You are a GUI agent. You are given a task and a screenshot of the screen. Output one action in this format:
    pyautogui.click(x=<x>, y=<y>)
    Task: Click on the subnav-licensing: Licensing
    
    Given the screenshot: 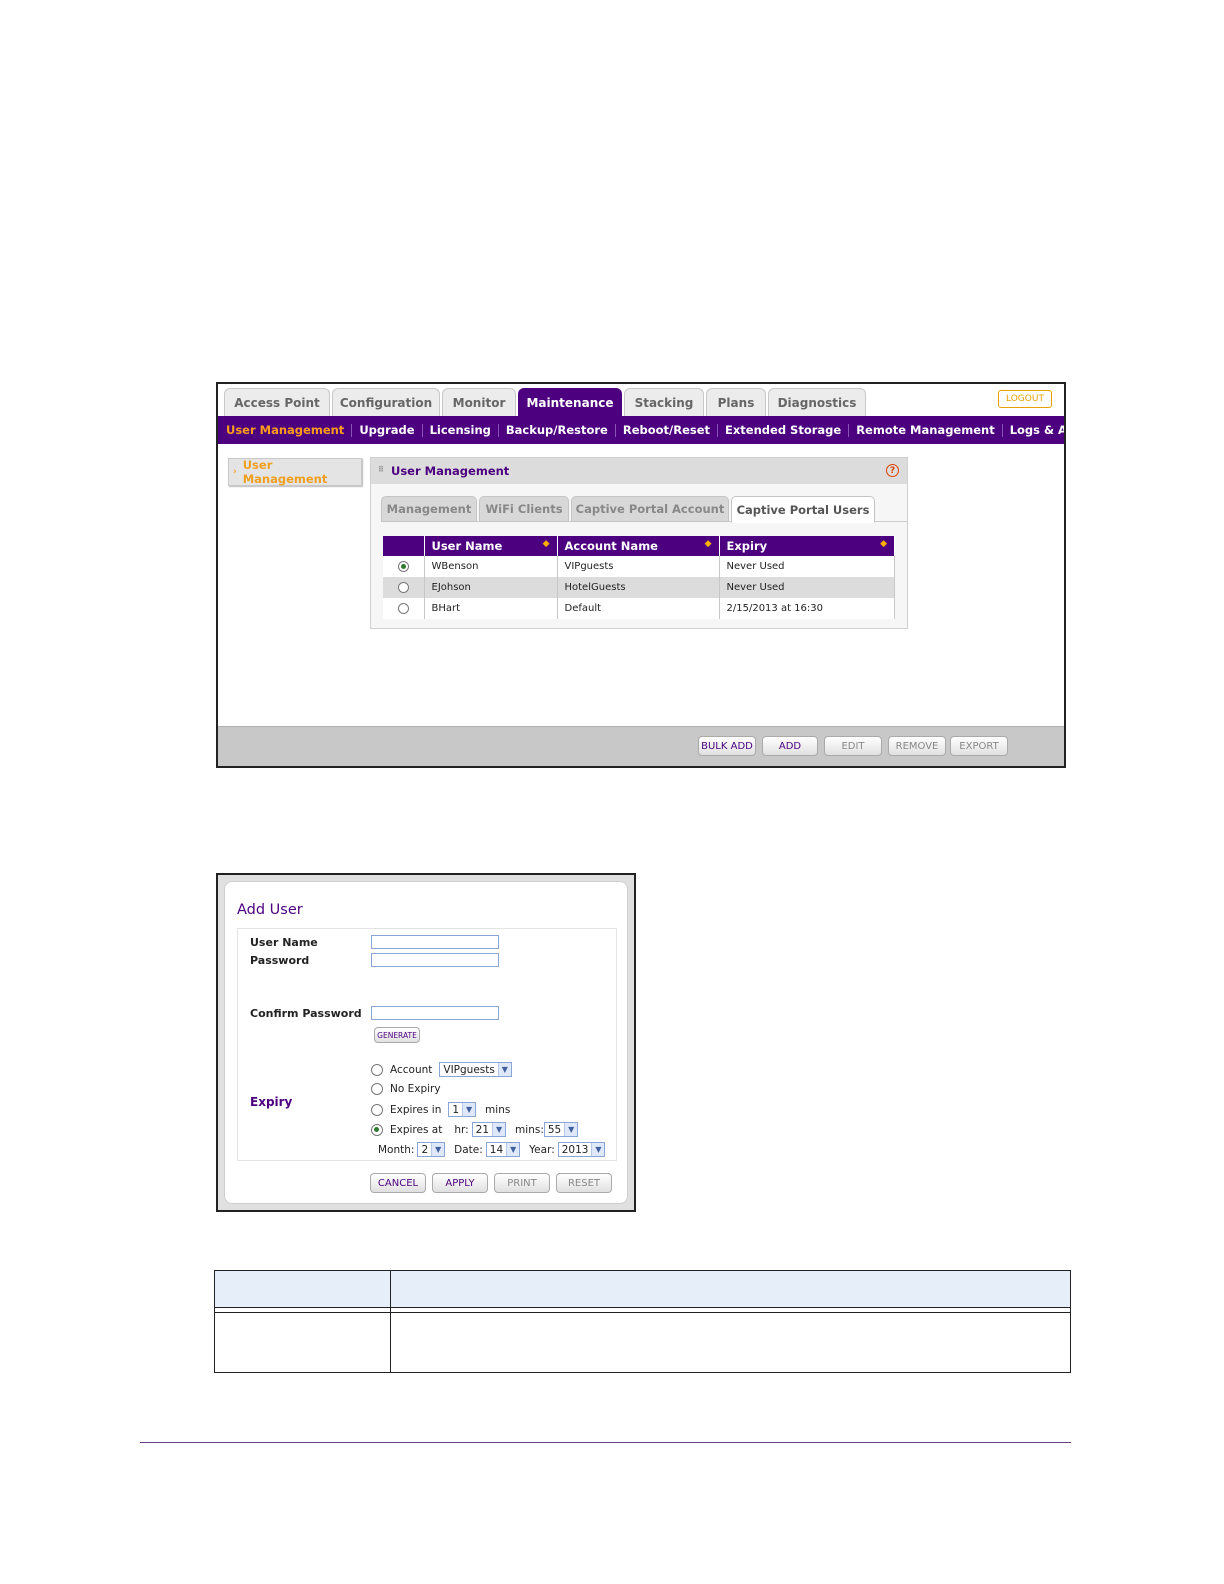 What is the action you would take?
    pyautogui.click(x=461, y=430)
    